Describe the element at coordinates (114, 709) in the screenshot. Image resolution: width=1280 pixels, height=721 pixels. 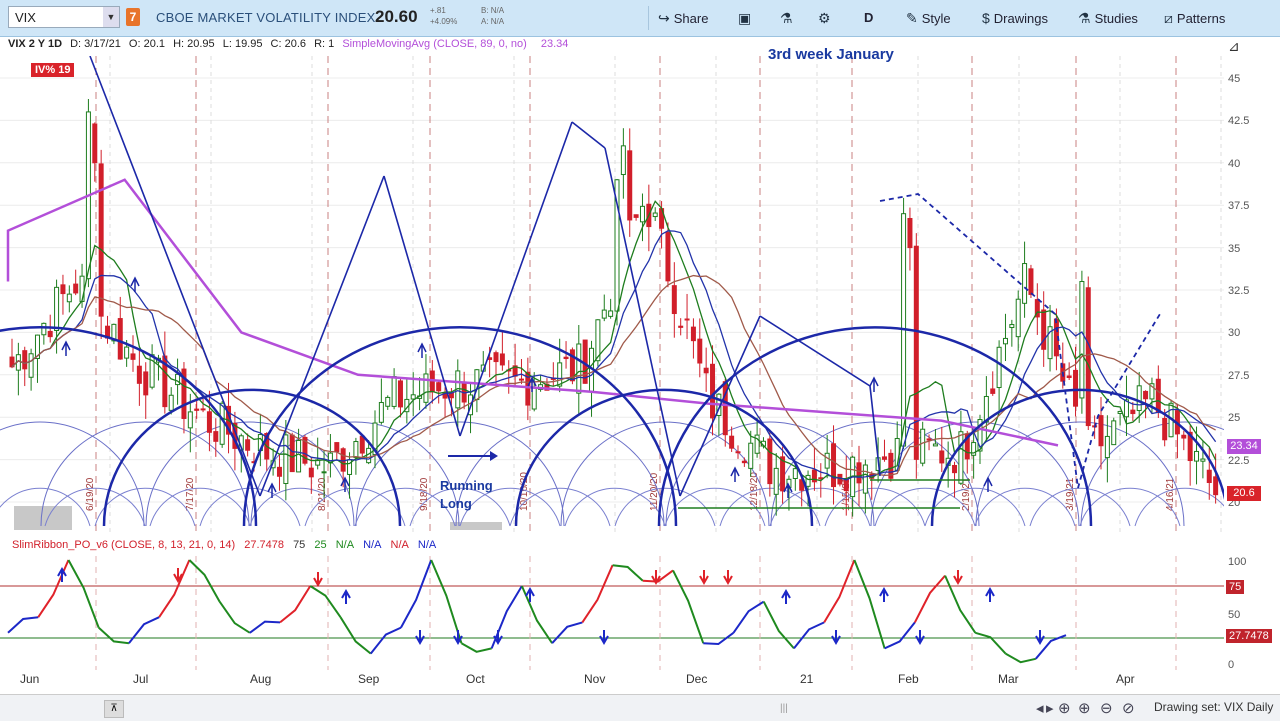
I see `scroll-thumb-icon: ⊼` at that location.